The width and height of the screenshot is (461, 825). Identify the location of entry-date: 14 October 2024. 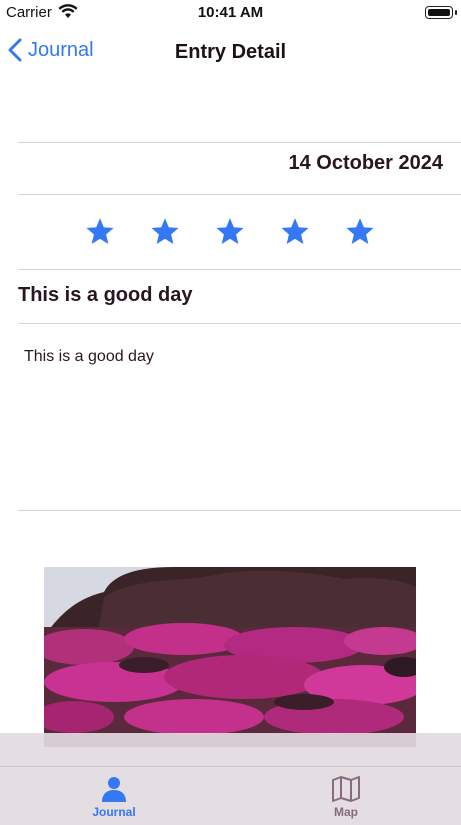
(365, 163).